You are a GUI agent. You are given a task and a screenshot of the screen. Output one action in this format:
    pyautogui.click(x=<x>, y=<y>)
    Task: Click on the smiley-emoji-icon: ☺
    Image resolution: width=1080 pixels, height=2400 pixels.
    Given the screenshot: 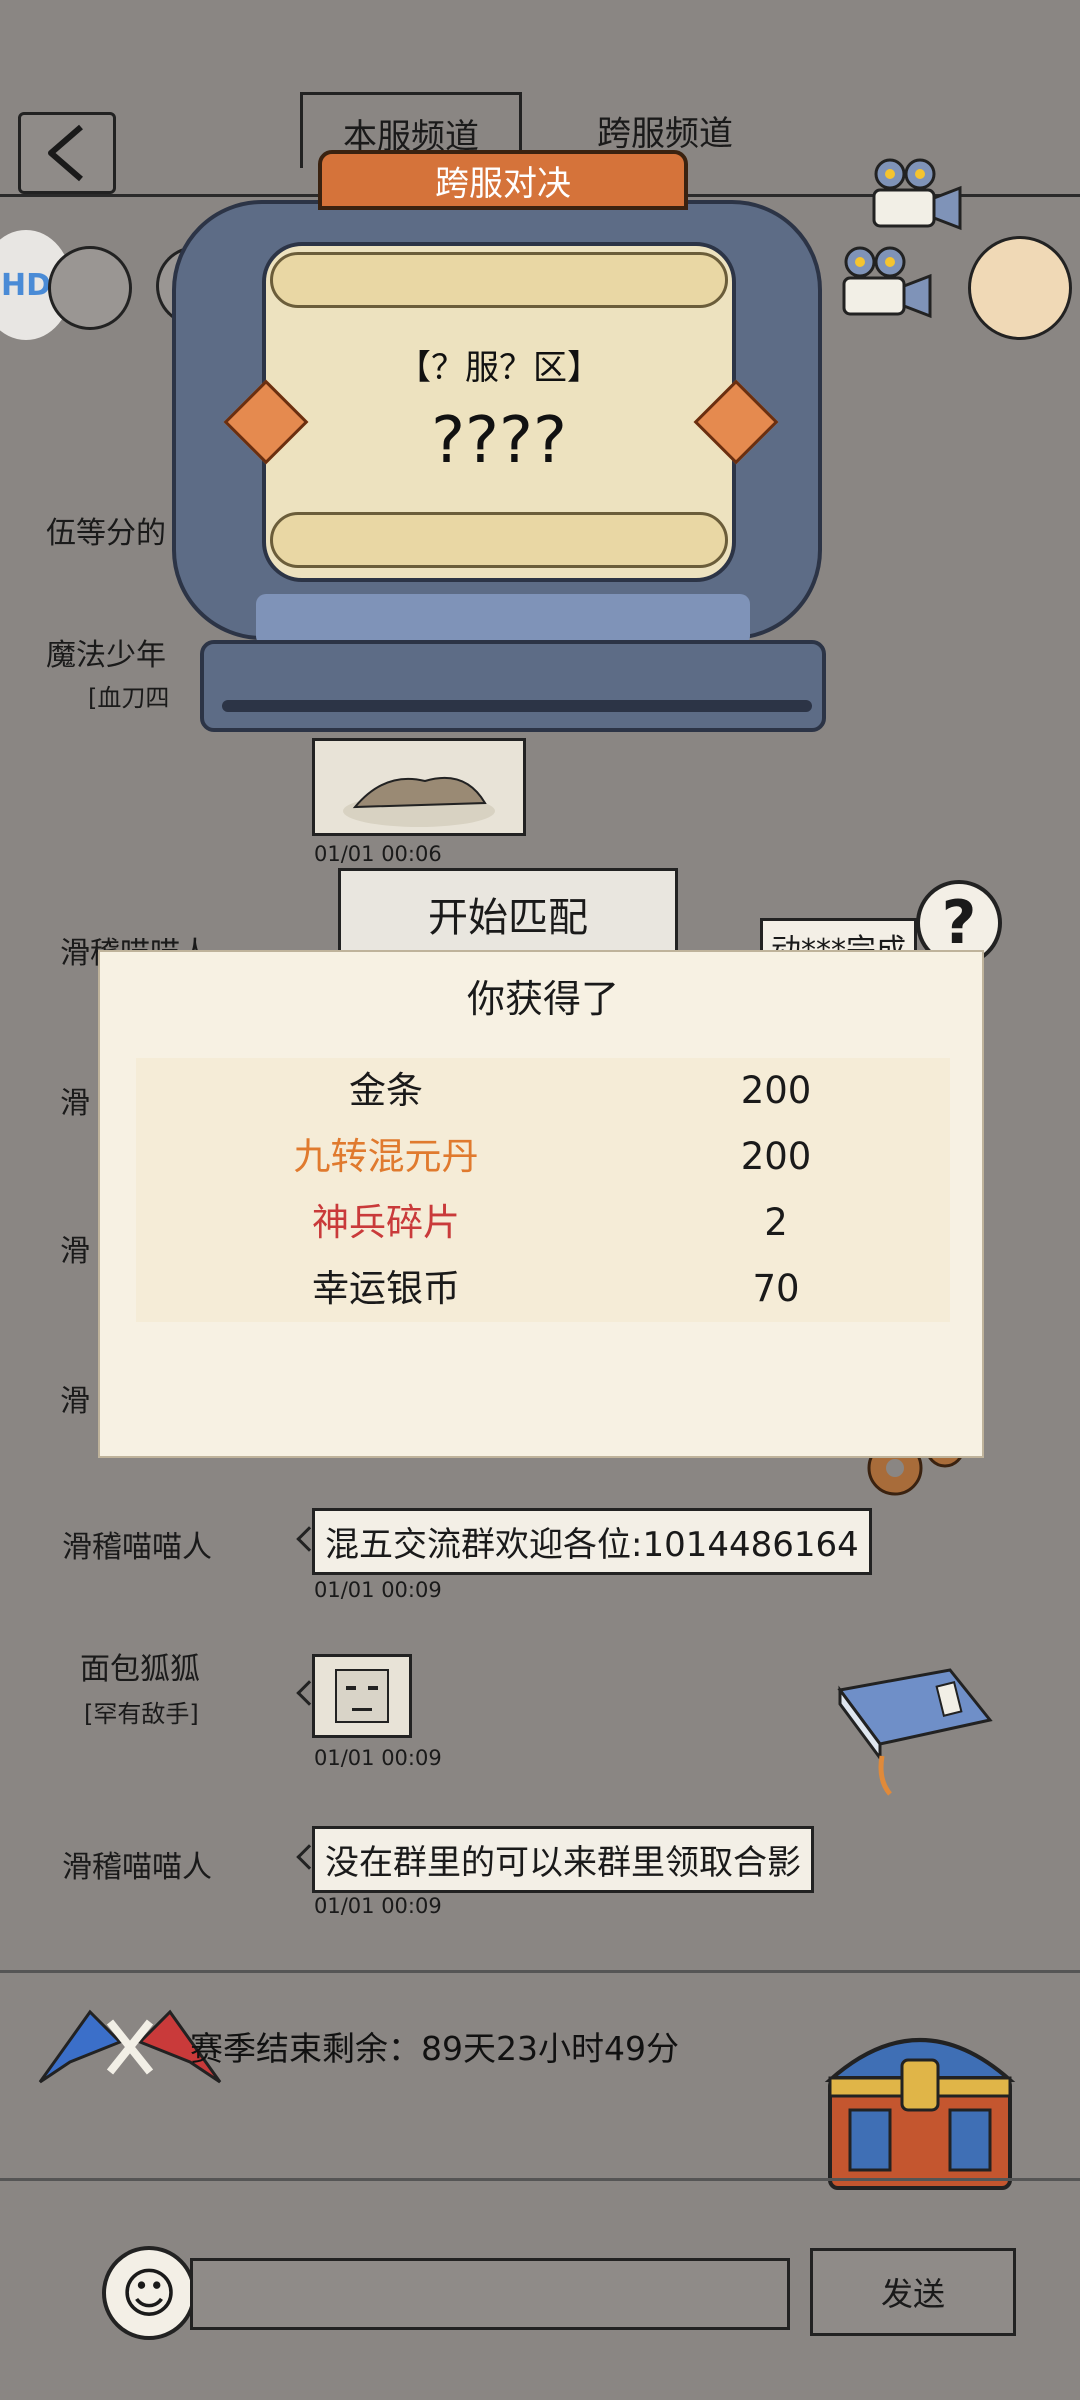 What is the action you would take?
    pyautogui.click(x=149, y=2293)
    